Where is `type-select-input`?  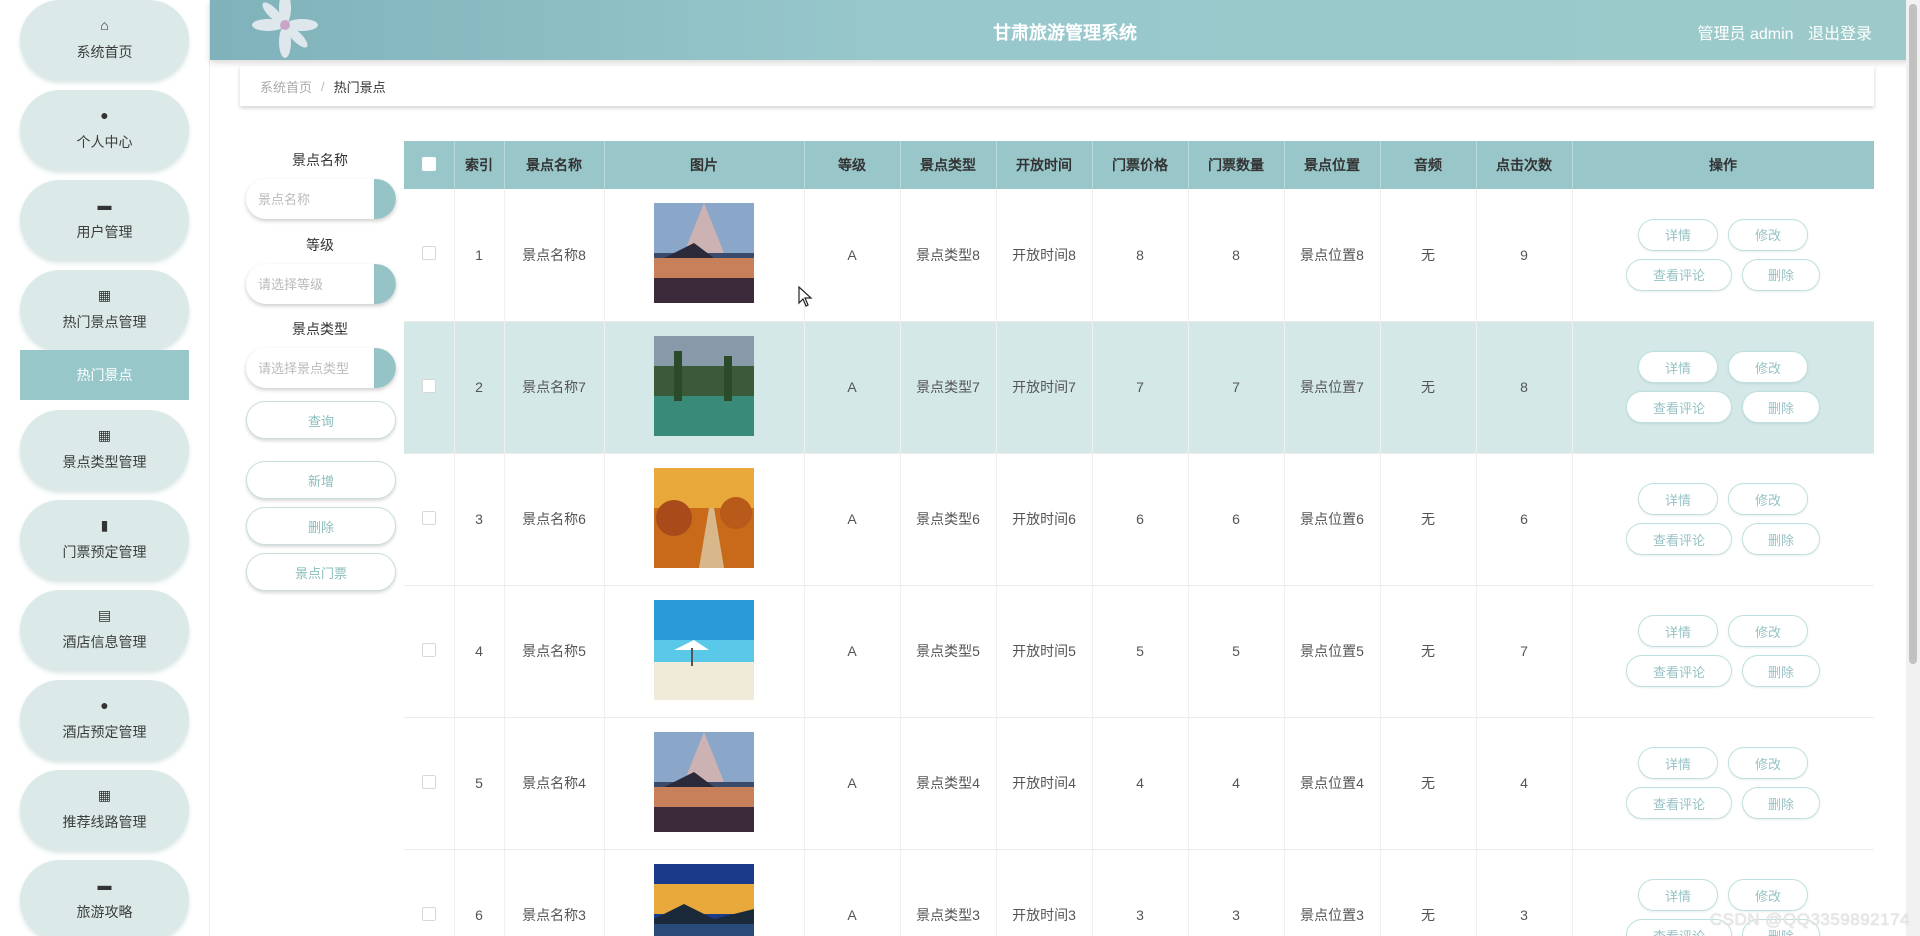 type-select-input is located at coordinates (306, 368).